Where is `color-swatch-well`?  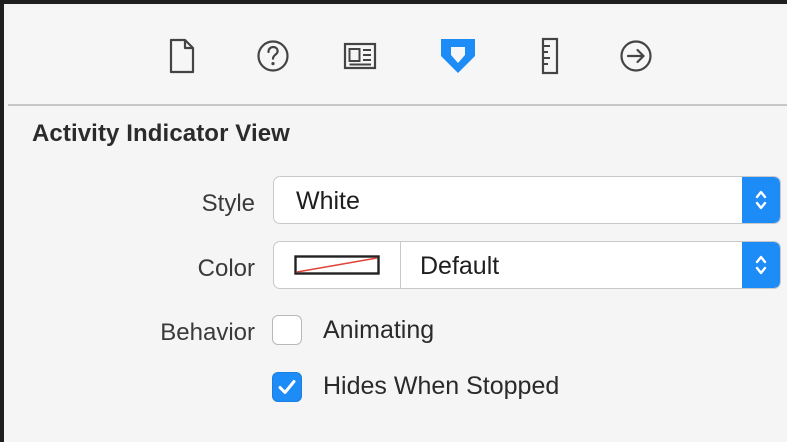 color-swatch-well is located at coordinates (337, 265).